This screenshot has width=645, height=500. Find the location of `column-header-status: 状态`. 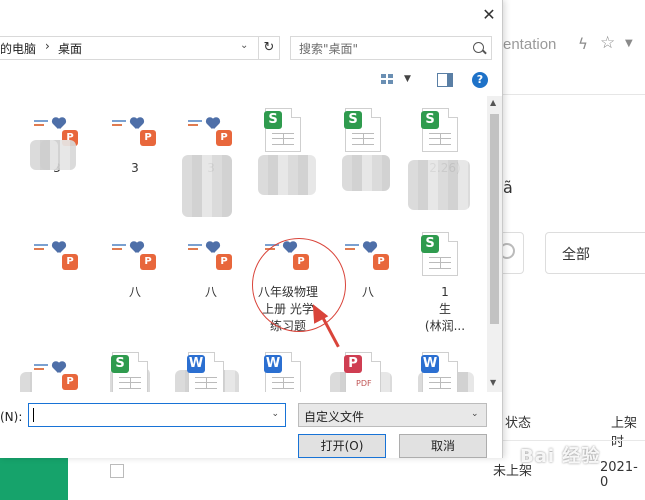

column-header-status: 状态 is located at coordinates (518, 423).